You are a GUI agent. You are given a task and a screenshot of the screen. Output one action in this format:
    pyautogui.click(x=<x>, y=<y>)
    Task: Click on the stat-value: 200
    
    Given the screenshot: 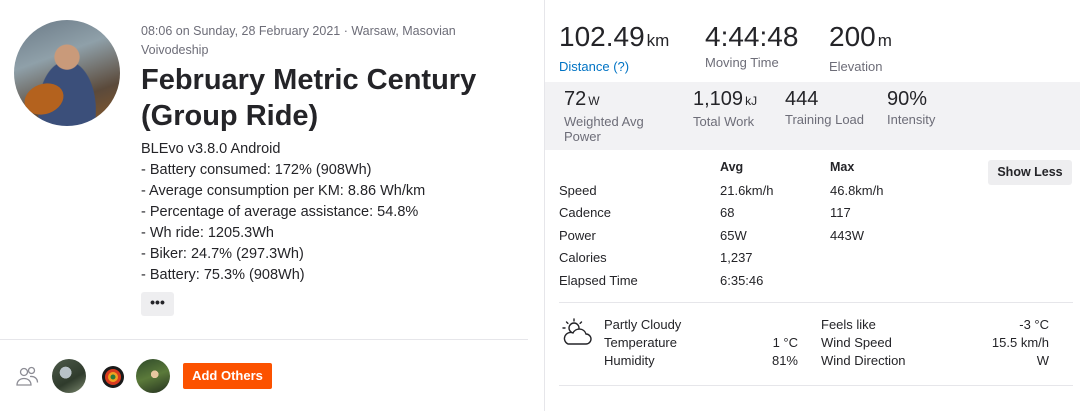 What is the action you would take?
    pyautogui.click(x=852, y=36)
    